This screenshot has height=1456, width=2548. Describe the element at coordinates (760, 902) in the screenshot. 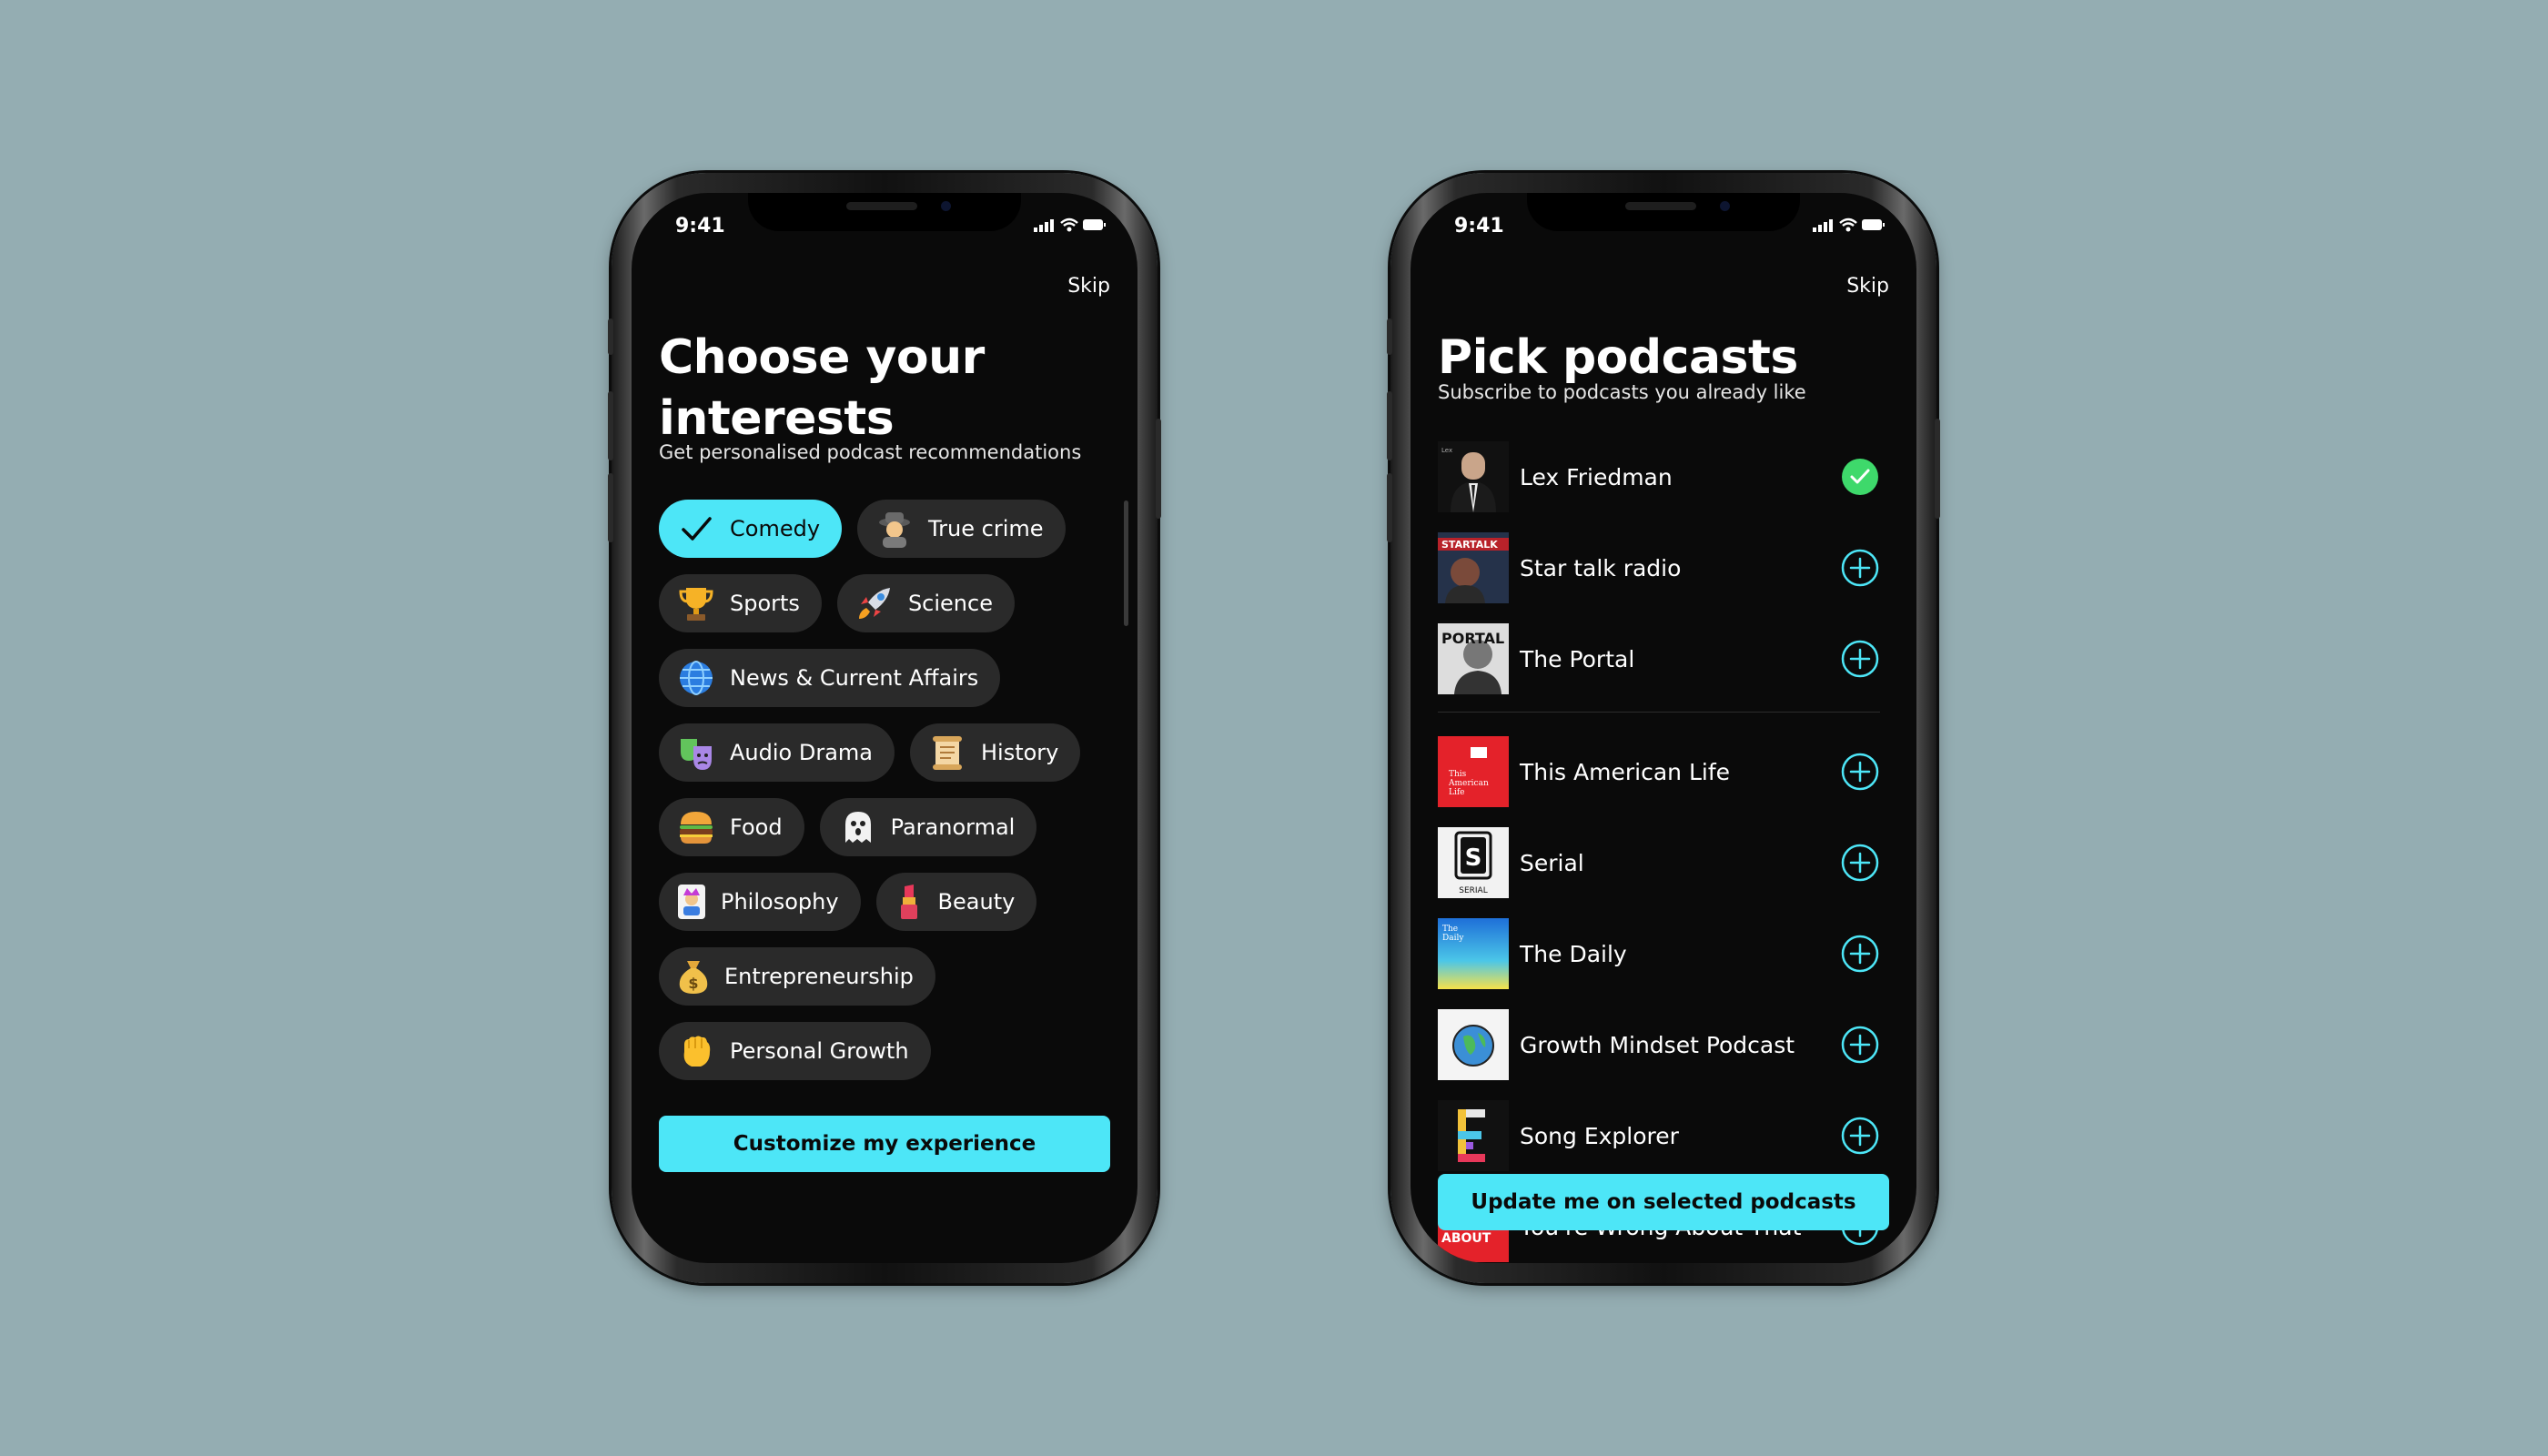

I see `chip-philosophy: Philosophy` at that location.